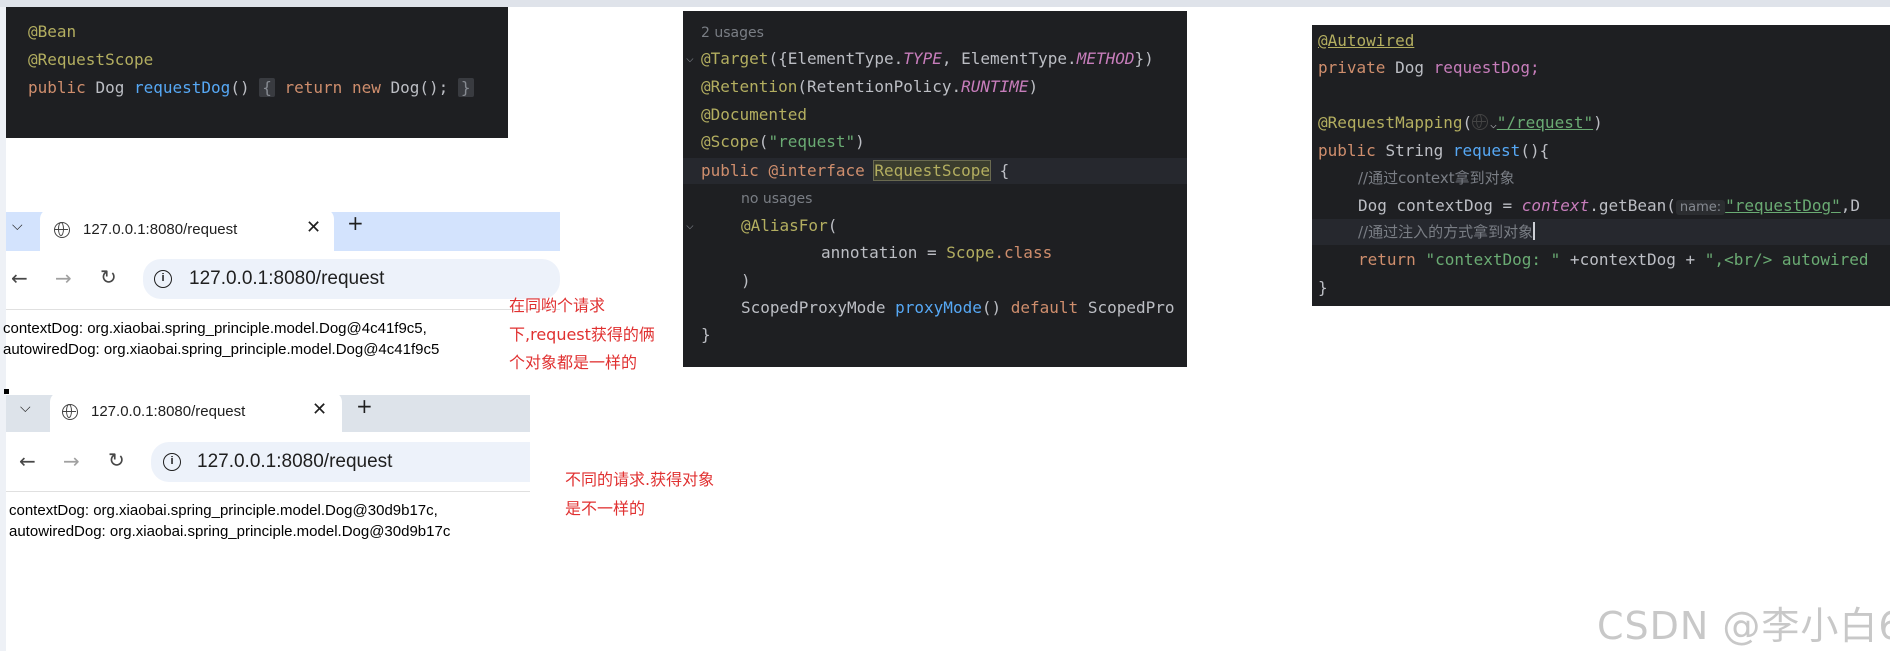 The height and width of the screenshot is (651, 1890). What do you see at coordinates (777, 199) in the screenshot?
I see `no-usages-hint: no usages` at bounding box center [777, 199].